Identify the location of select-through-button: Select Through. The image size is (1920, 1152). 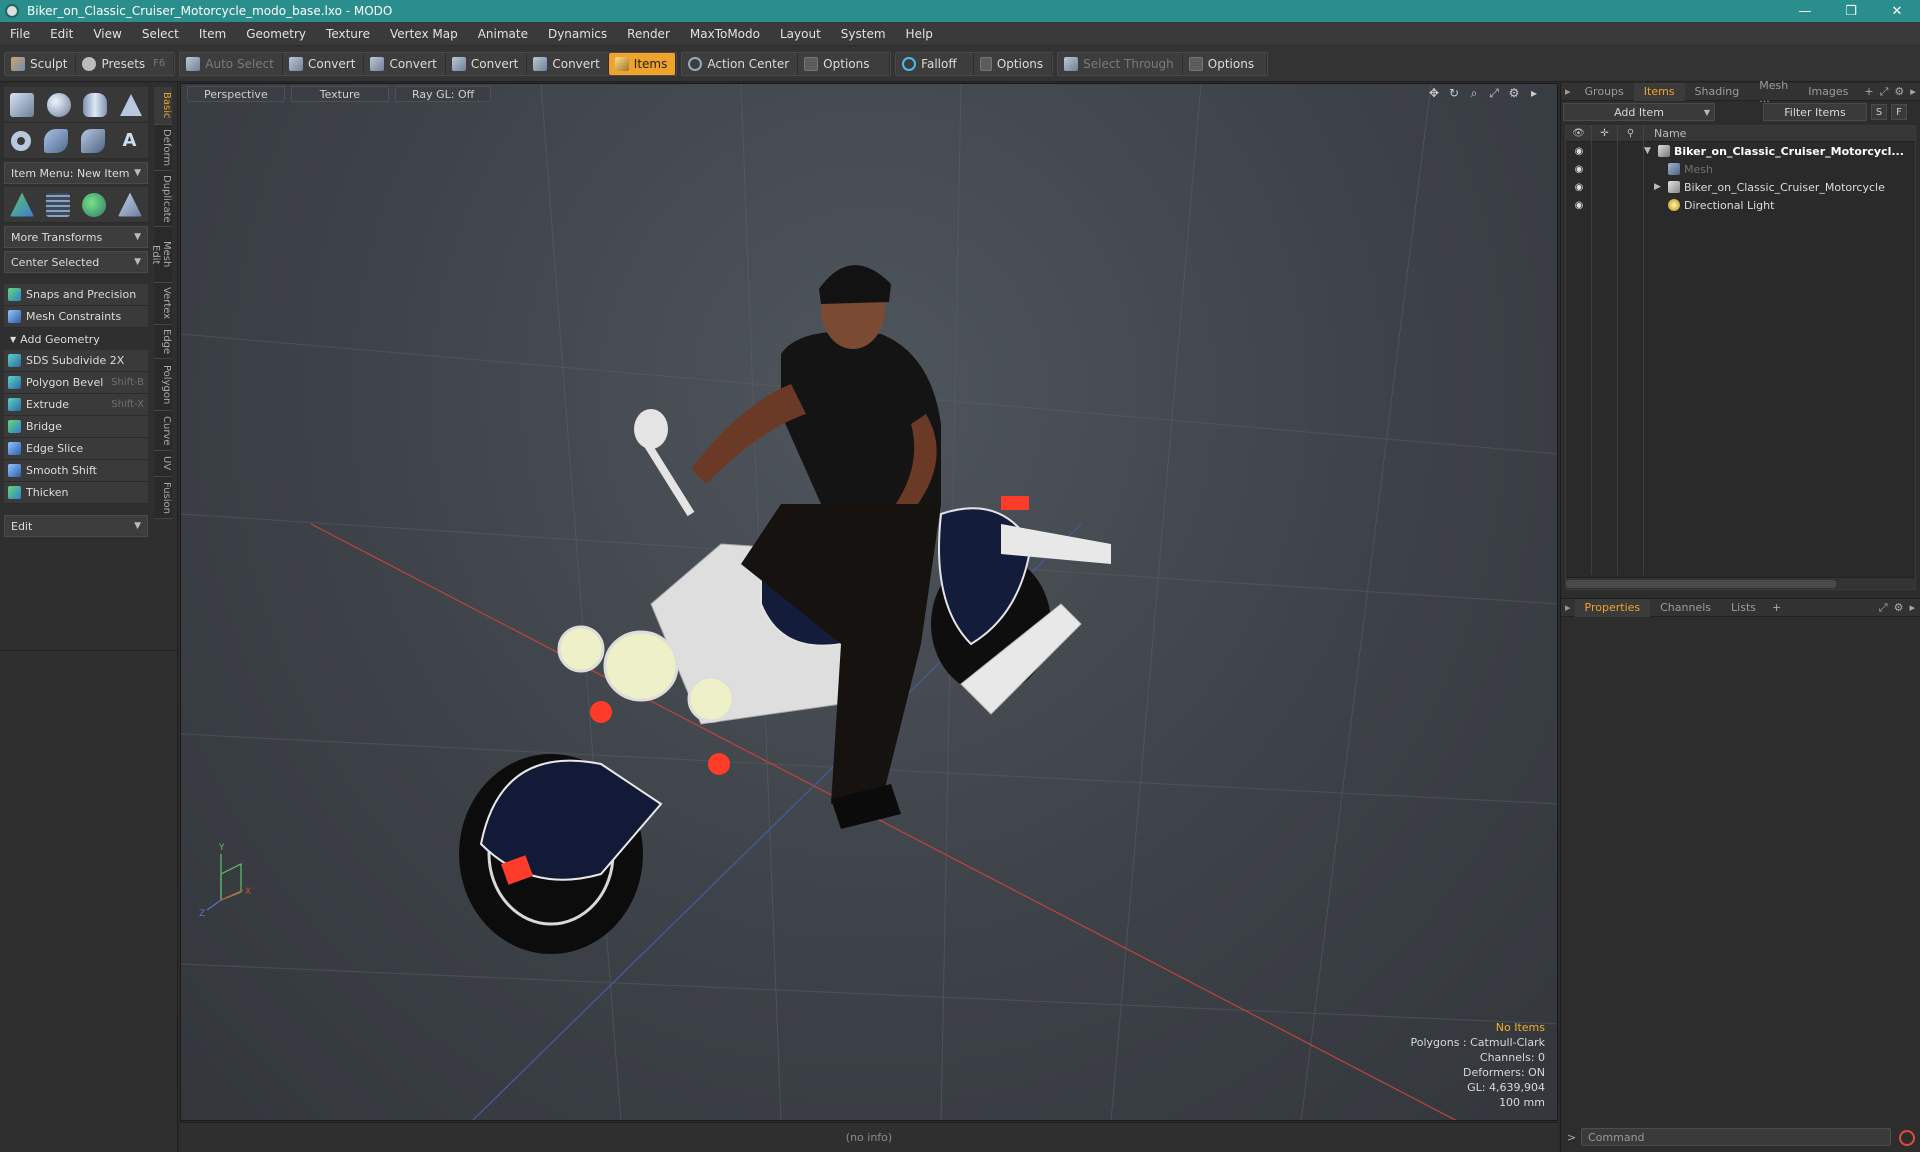
(1120, 63).